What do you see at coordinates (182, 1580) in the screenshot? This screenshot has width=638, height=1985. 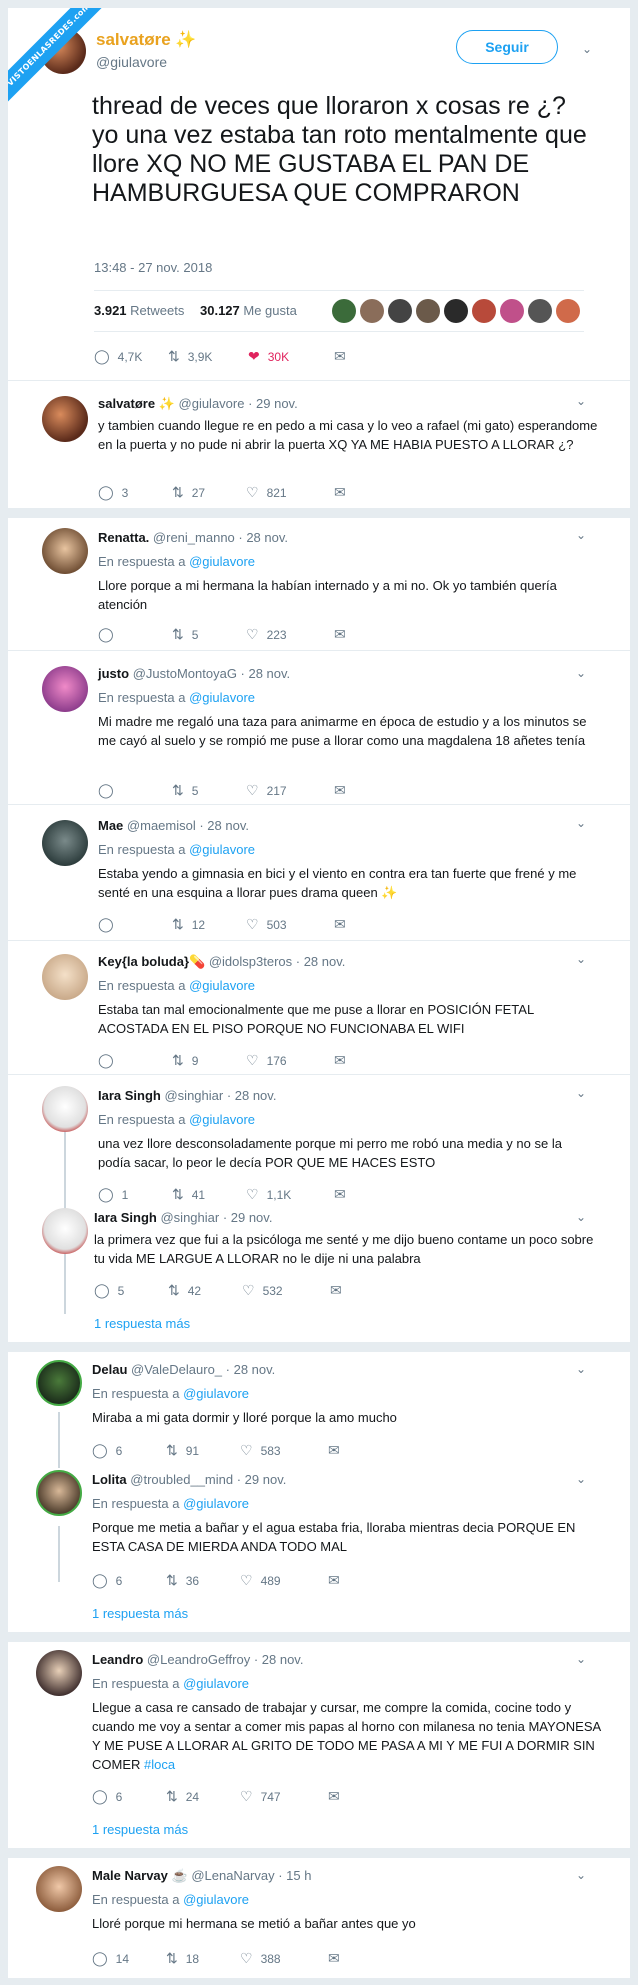 I see `retweet-button: ⇅ 36` at bounding box center [182, 1580].